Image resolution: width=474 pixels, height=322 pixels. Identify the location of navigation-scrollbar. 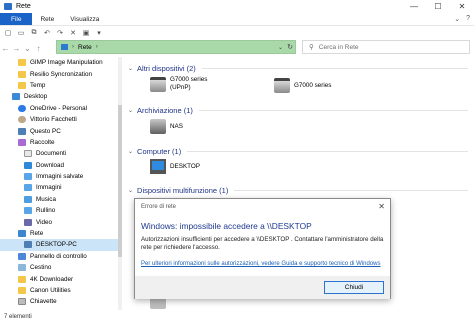
(120, 183).